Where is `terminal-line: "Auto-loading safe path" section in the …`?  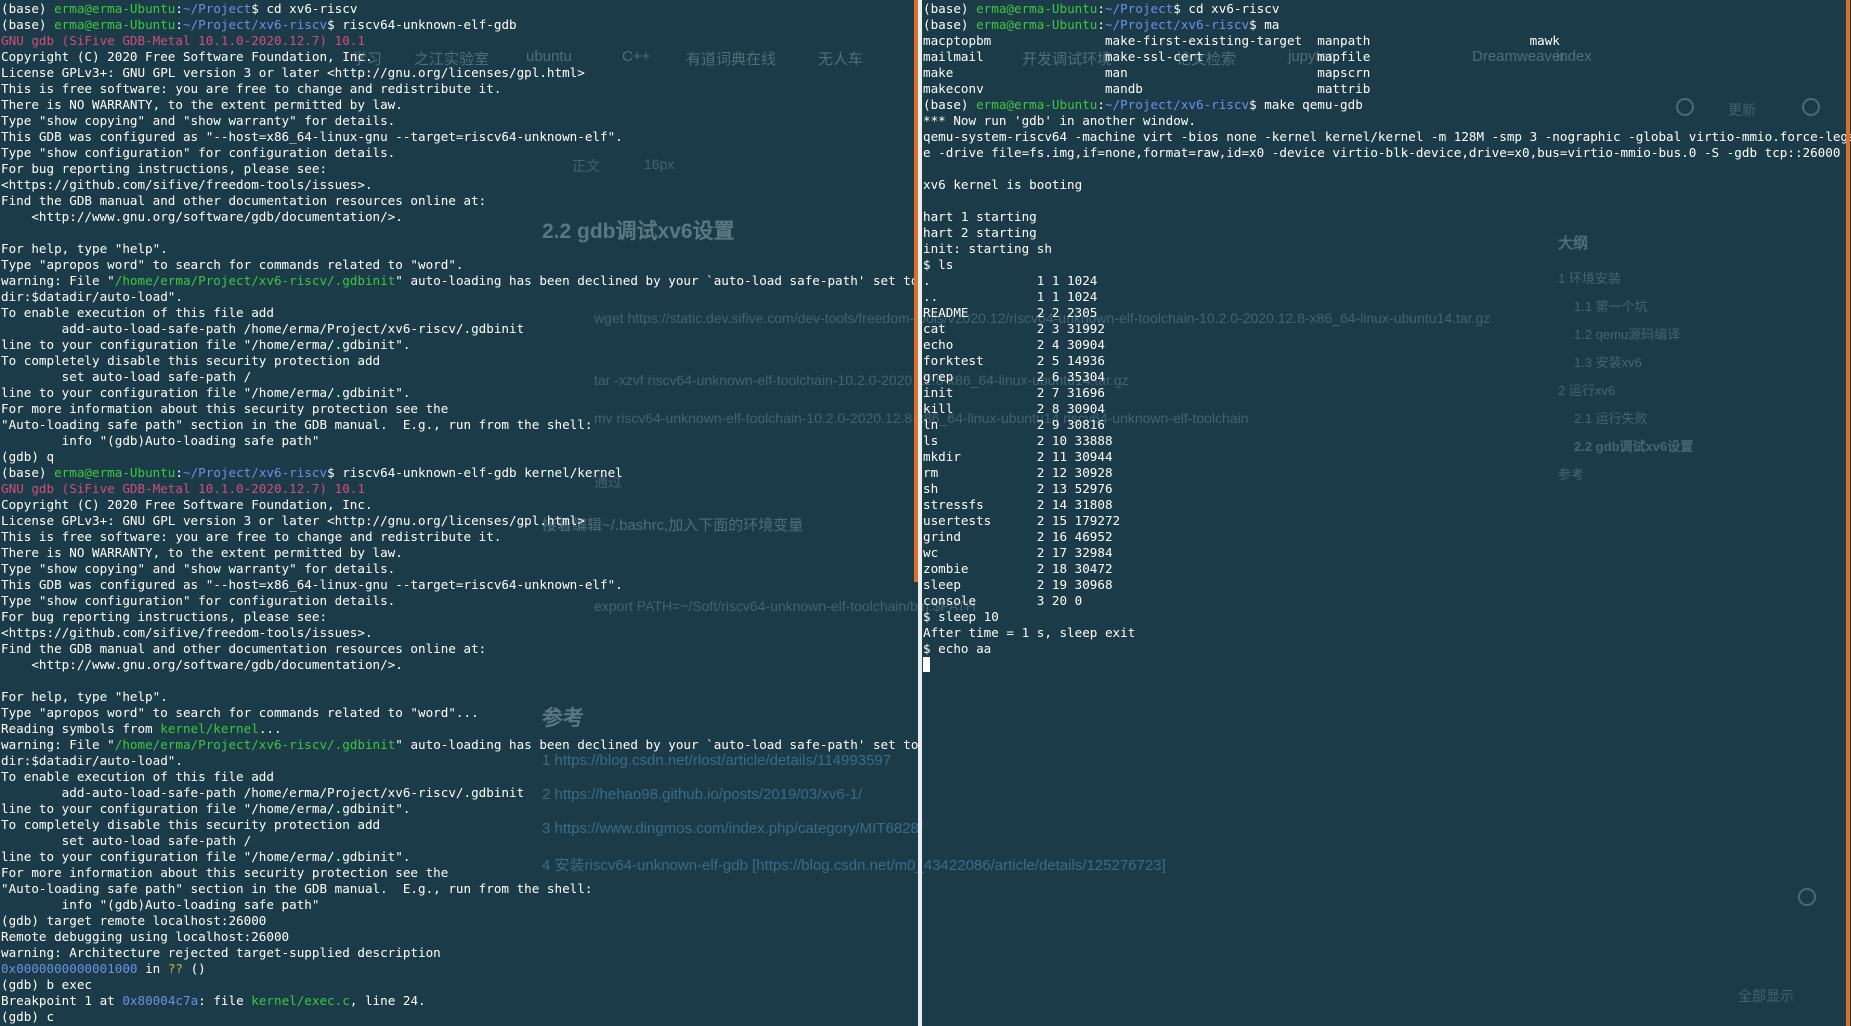
terminal-line: "Auto-loading safe path" section in the … is located at coordinates (459, 889).